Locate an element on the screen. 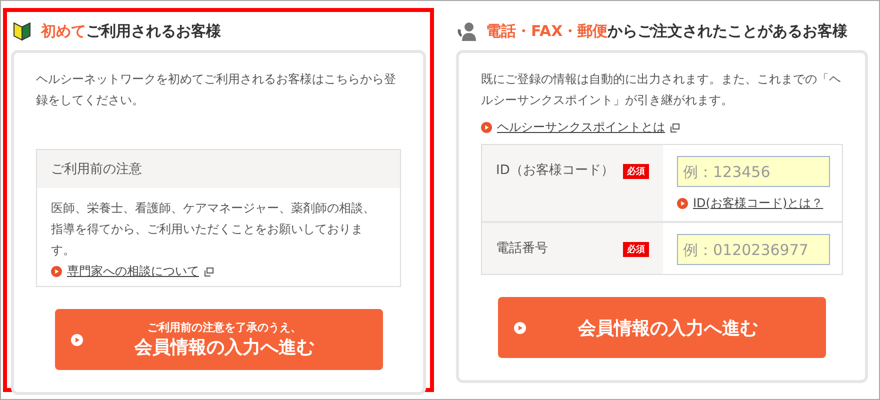  notice-text: 医師、栄養士、看護師、ケアマネージャー、薬剤師の相談、指導を得てから、ご利用いただくことをお願いしております。 is located at coordinates (213, 229).